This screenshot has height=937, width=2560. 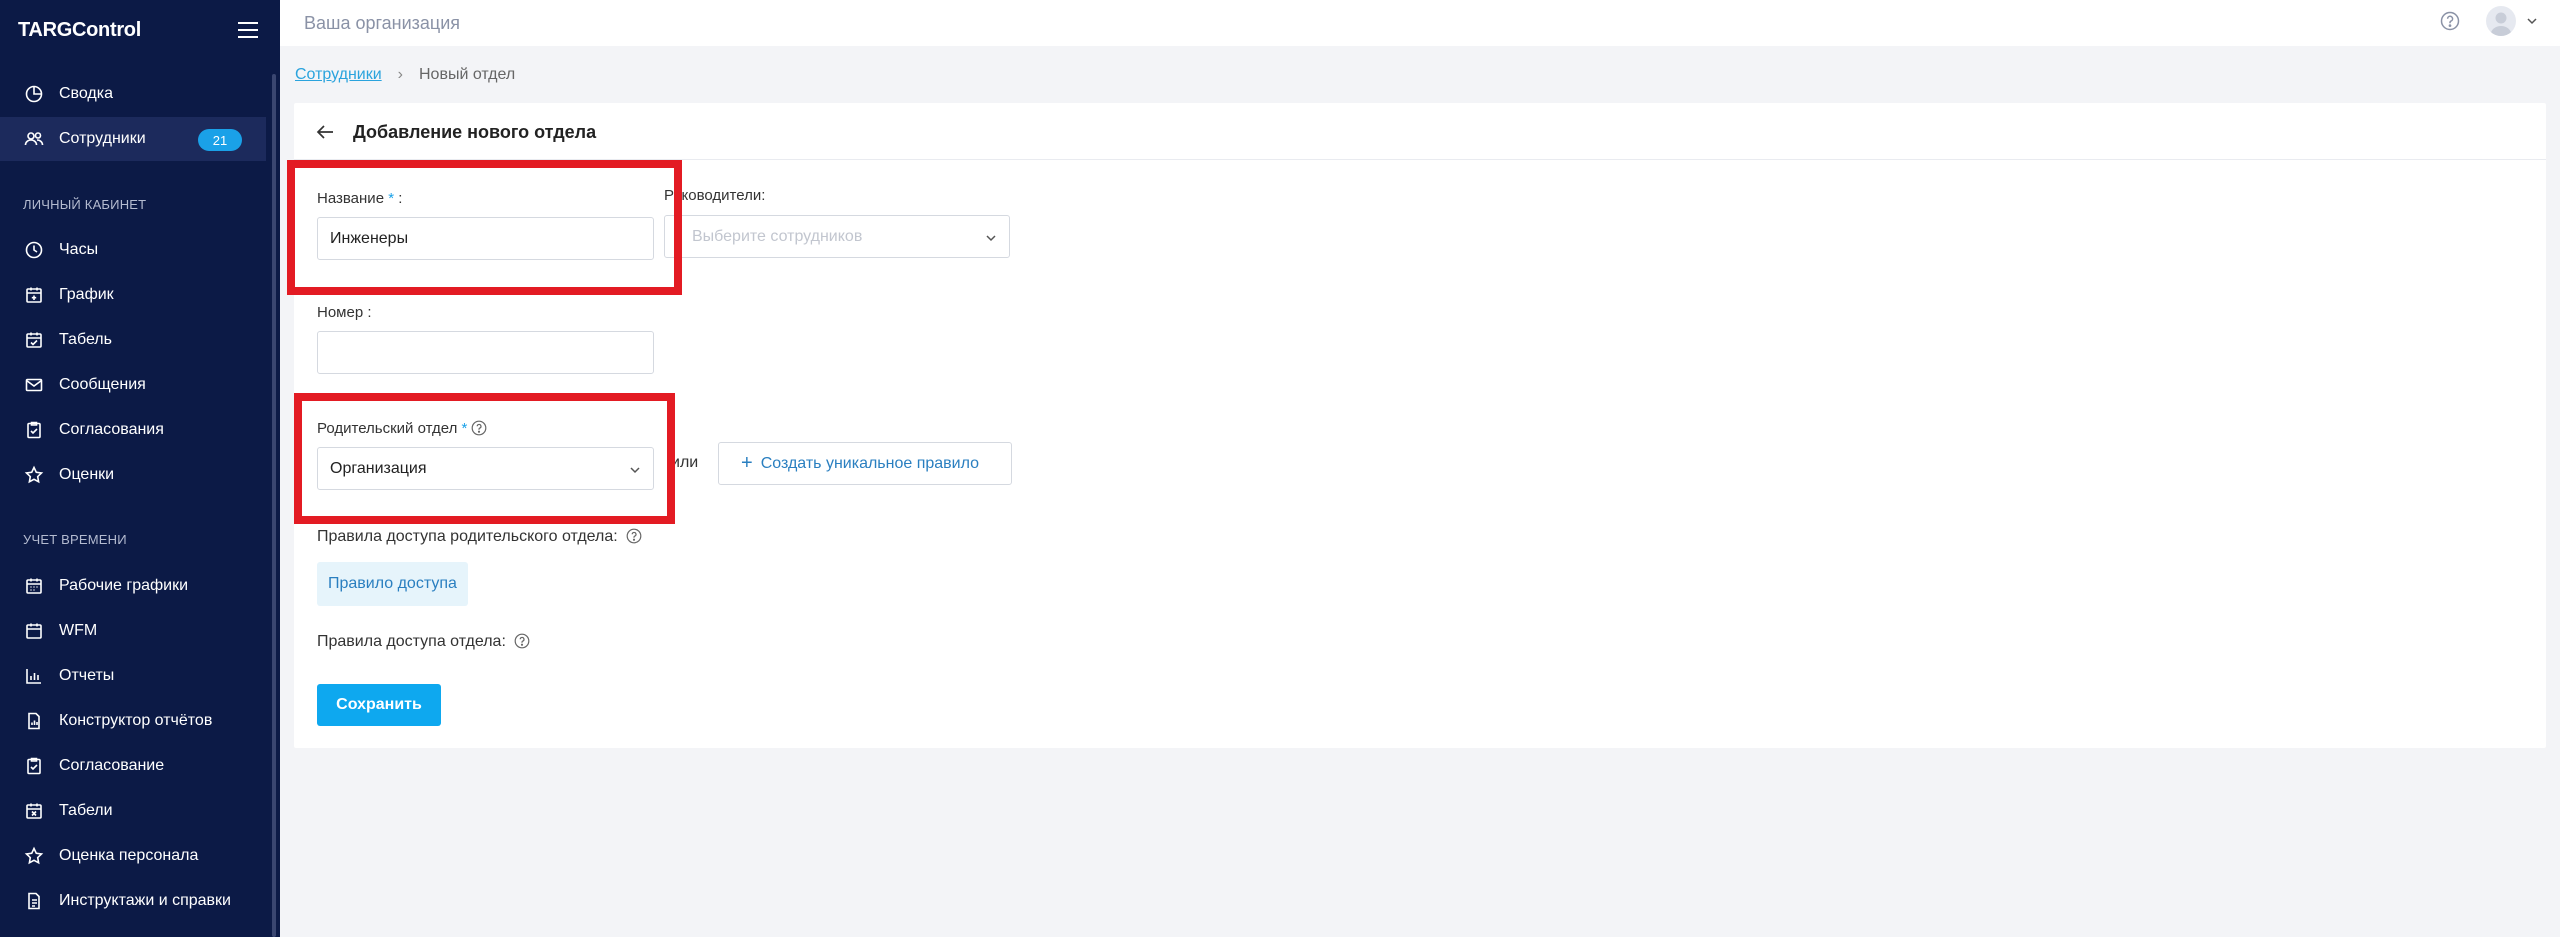 What do you see at coordinates (133, 475) in the screenshot?
I see `sidebar-item-ratings: Оценки` at bounding box center [133, 475].